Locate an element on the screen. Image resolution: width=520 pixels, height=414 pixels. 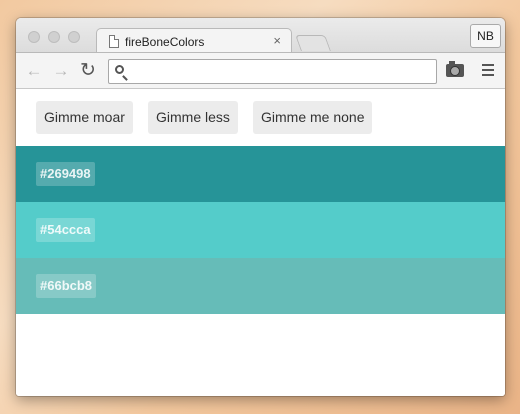
address-bar is located at coordinates (272, 71).